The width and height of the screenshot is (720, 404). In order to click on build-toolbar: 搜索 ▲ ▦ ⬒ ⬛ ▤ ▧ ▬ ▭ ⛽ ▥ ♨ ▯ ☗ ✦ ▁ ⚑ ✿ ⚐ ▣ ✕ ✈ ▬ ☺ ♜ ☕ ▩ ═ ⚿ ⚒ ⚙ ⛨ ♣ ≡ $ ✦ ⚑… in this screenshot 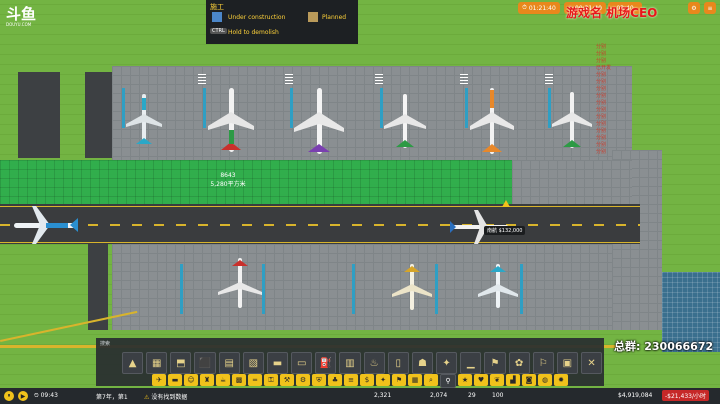, I will do `click(350, 363)`.